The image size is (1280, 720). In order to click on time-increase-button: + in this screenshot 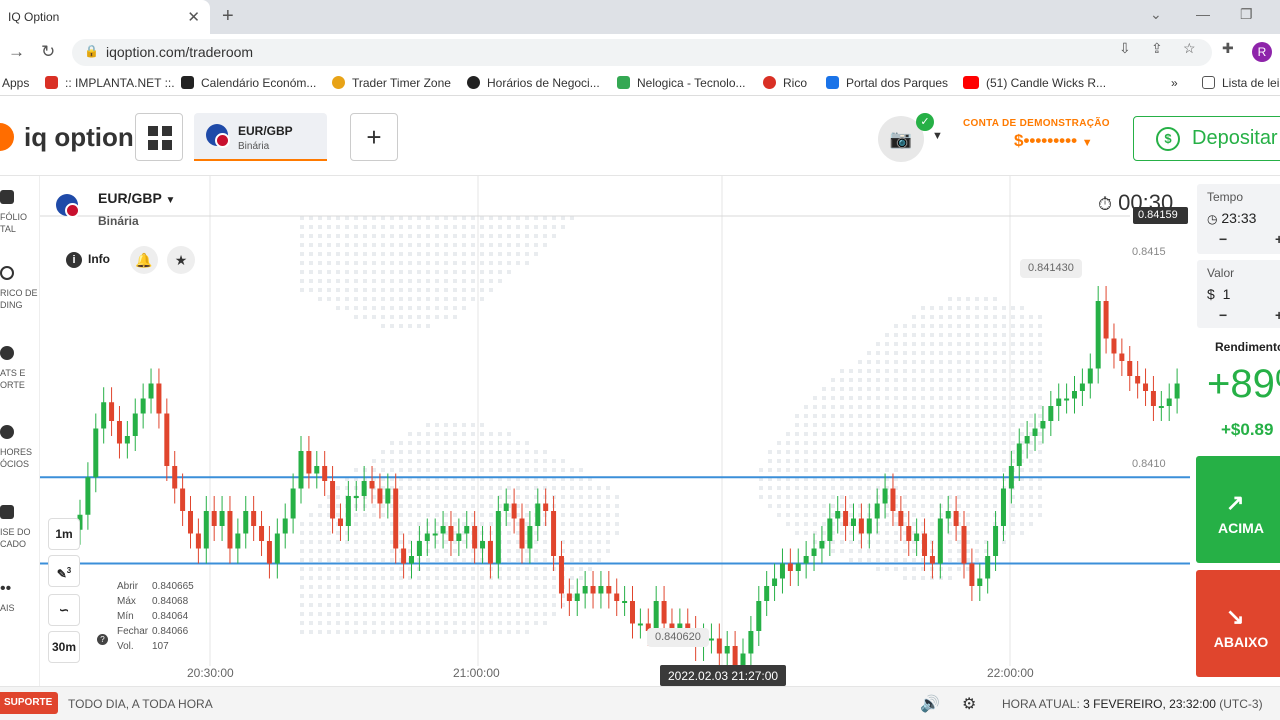, I will do `click(1277, 239)`.